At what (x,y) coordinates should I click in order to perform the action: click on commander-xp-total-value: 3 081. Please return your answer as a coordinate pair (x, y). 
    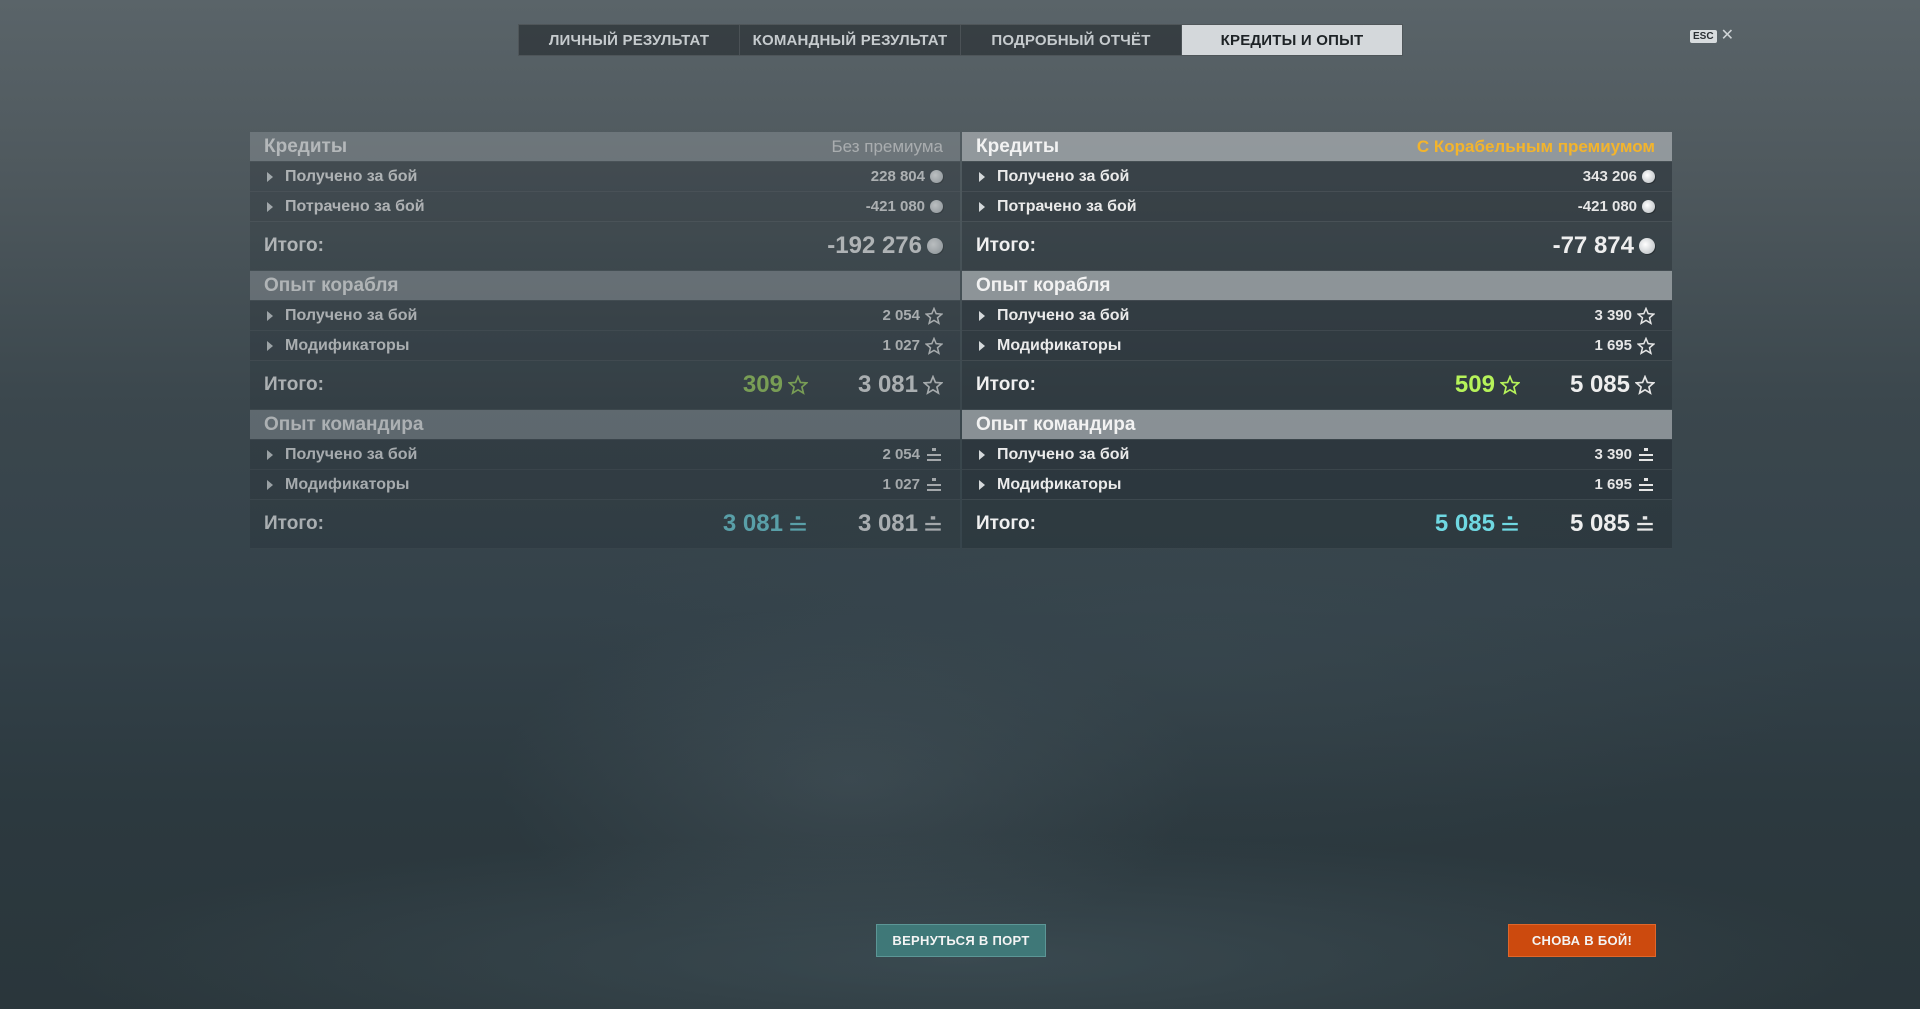
    Looking at the image, I should click on (900, 524).